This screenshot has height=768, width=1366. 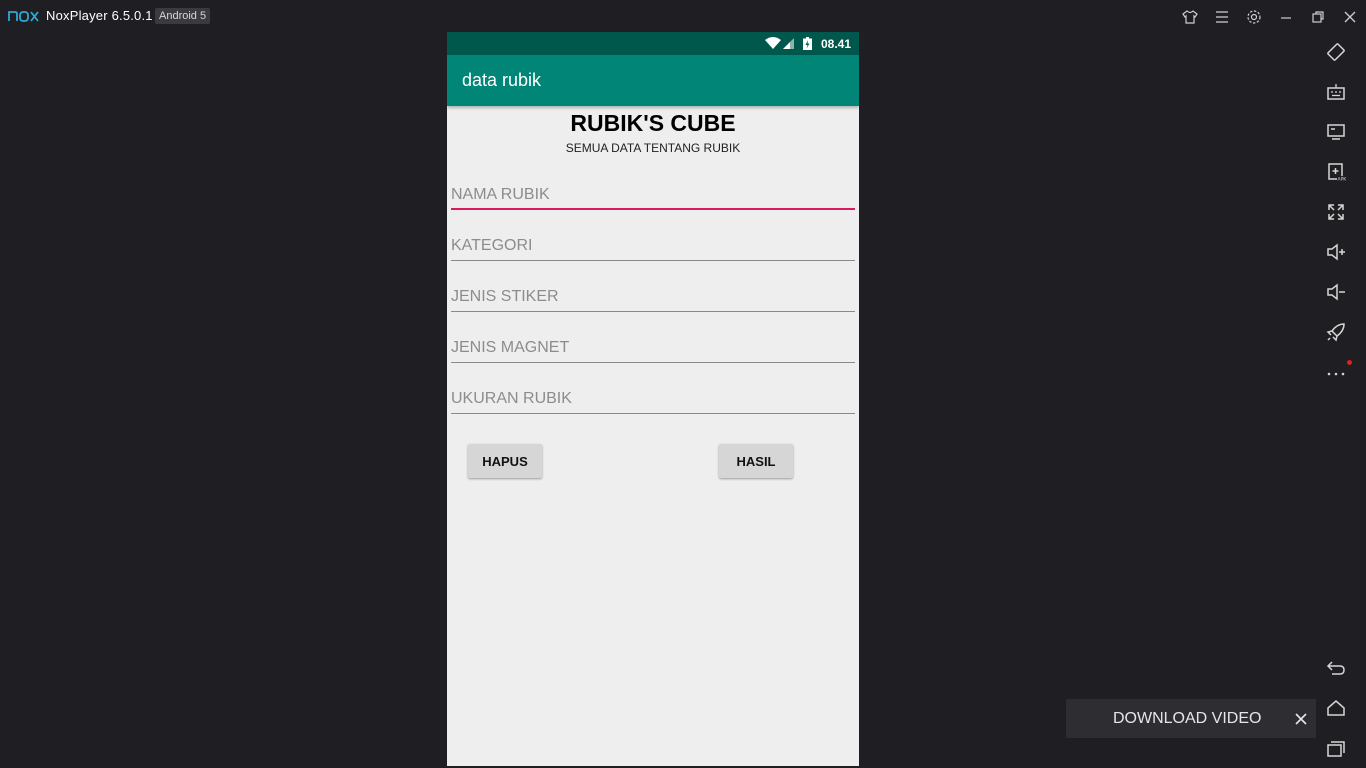 I want to click on jenis-stiker-field: JENIS STIKER, so click(x=653, y=297).